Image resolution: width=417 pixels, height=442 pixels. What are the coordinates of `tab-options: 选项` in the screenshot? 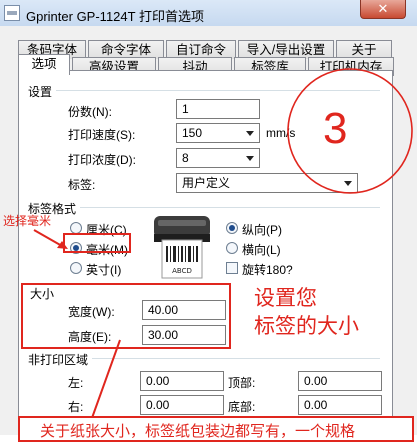 It's located at (44, 64).